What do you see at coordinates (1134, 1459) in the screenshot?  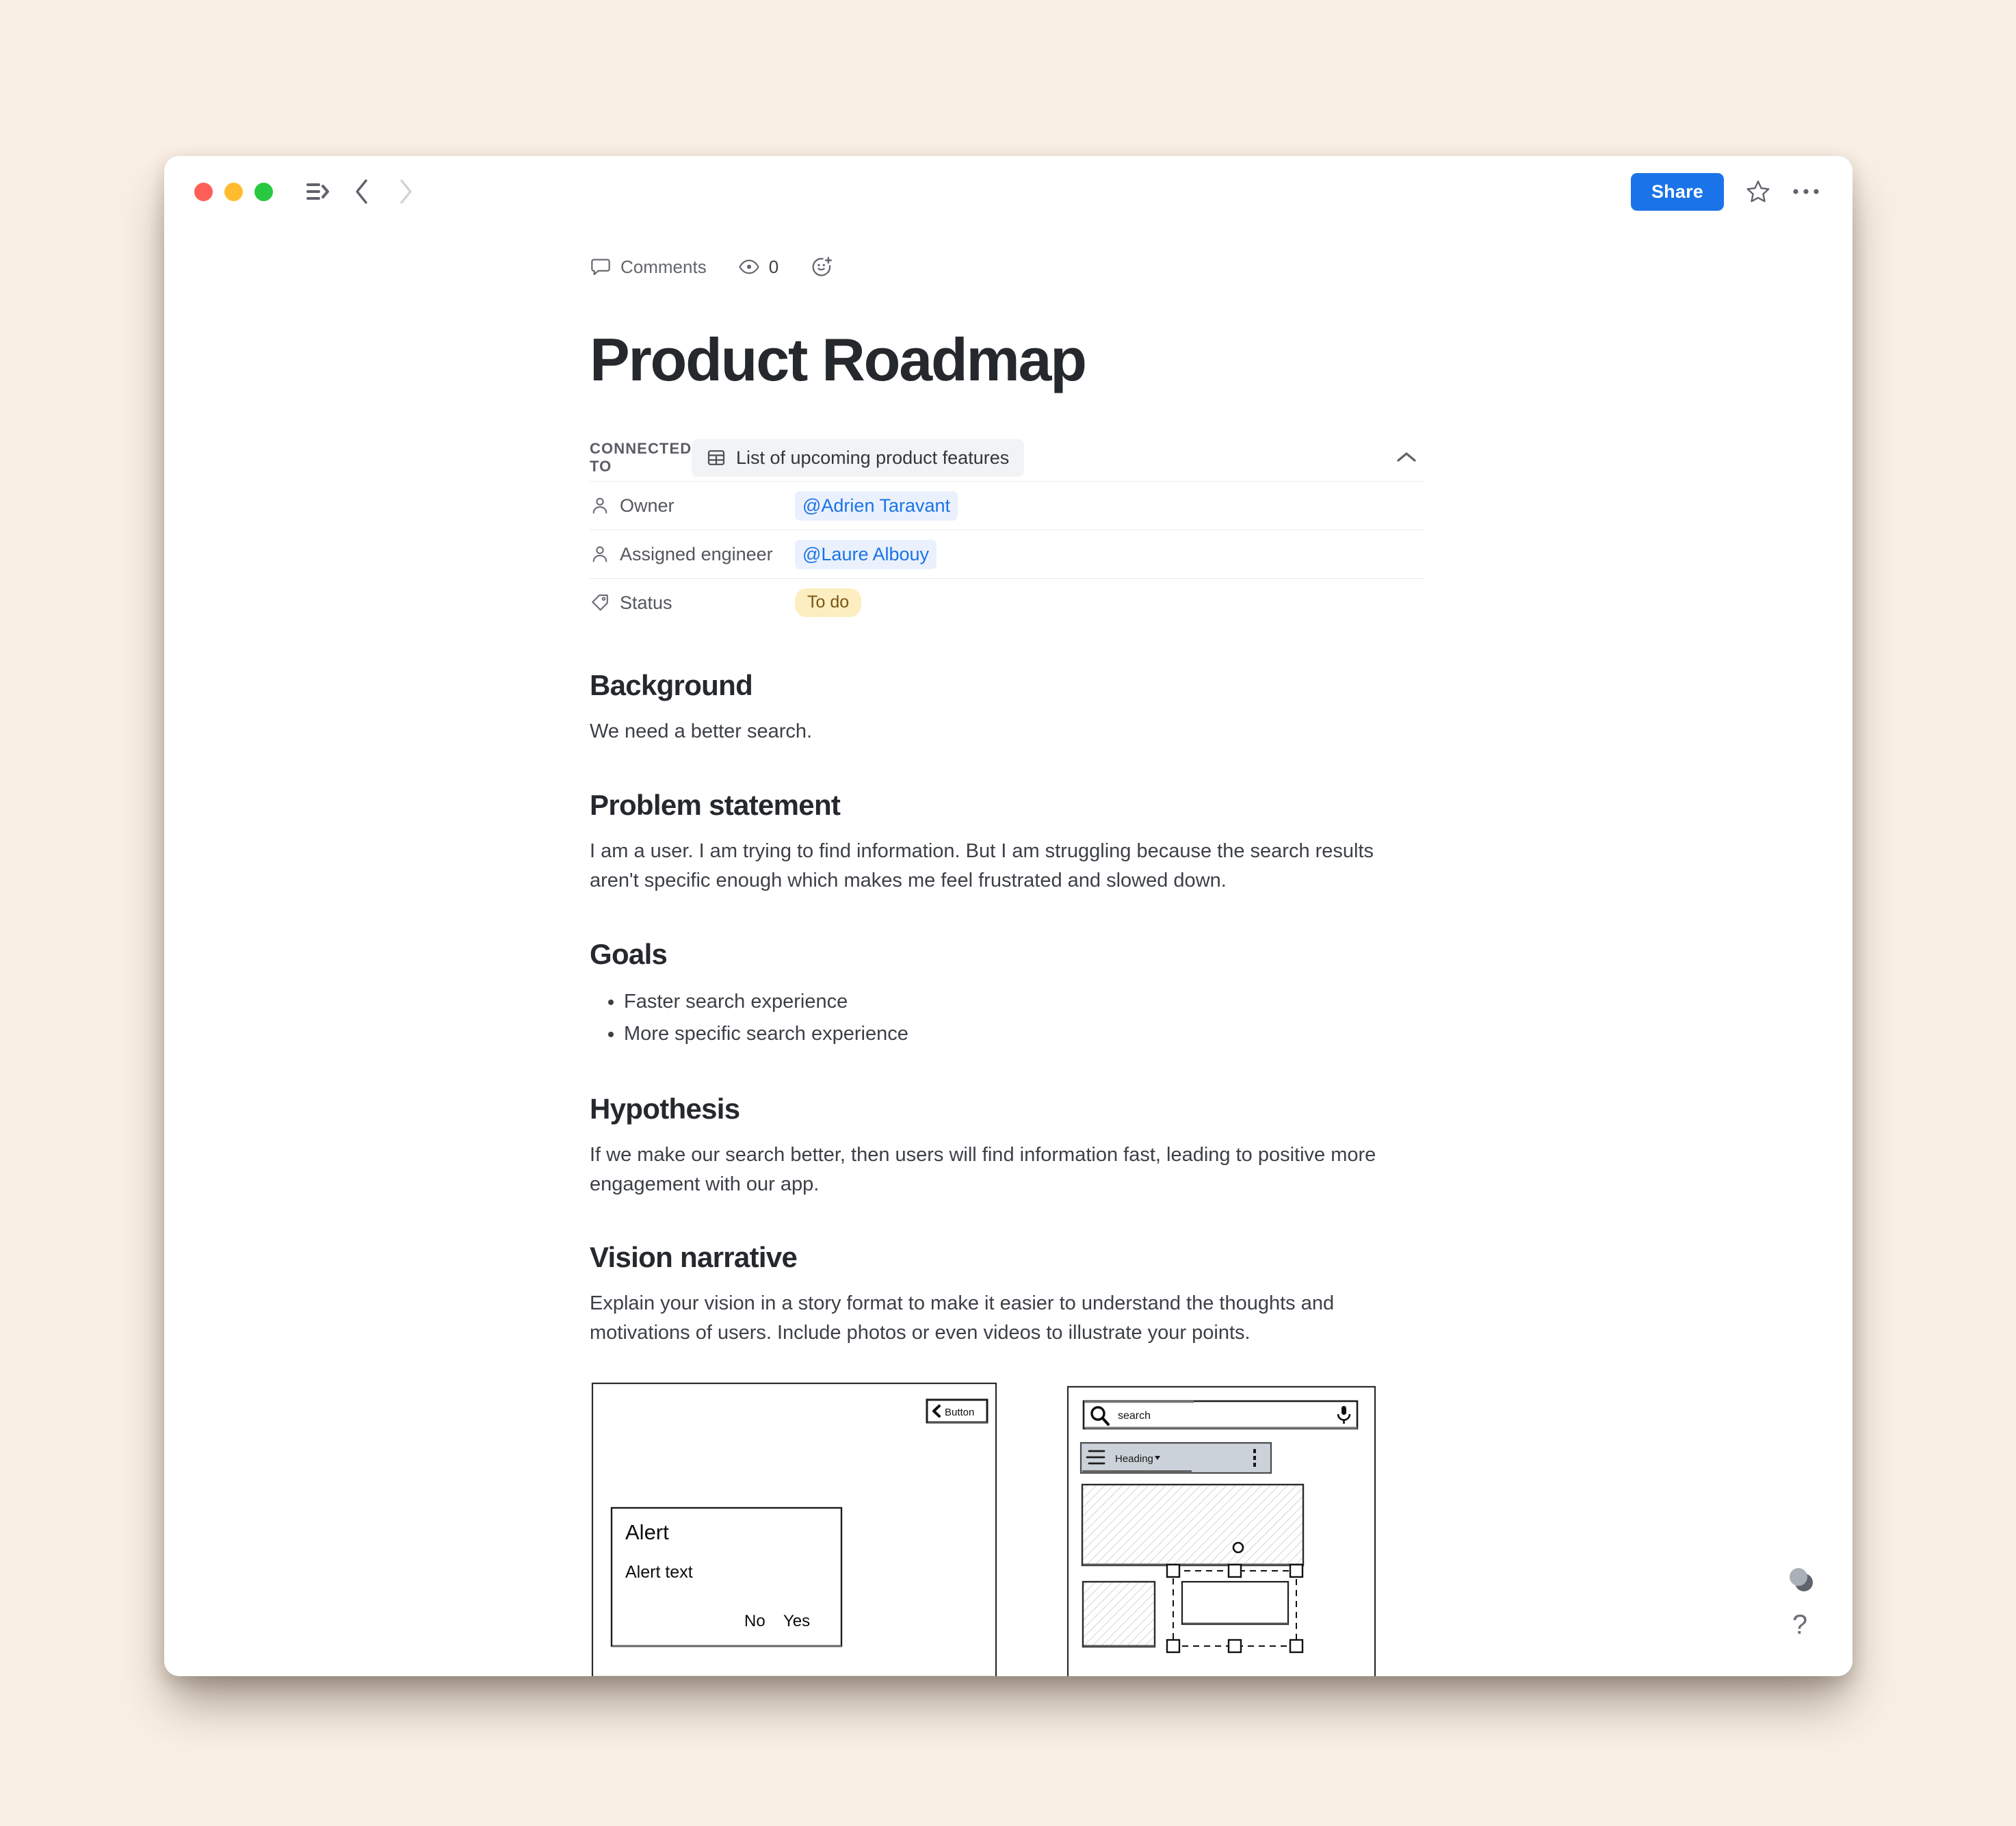 I see `svg-text: Heading` at bounding box center [1134, 1459].